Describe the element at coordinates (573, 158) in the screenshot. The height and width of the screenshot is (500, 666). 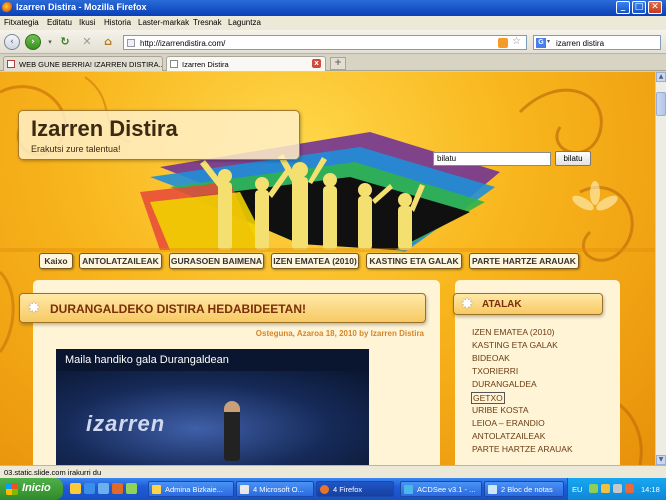
I see `site-search-button: bilatu` at that location.